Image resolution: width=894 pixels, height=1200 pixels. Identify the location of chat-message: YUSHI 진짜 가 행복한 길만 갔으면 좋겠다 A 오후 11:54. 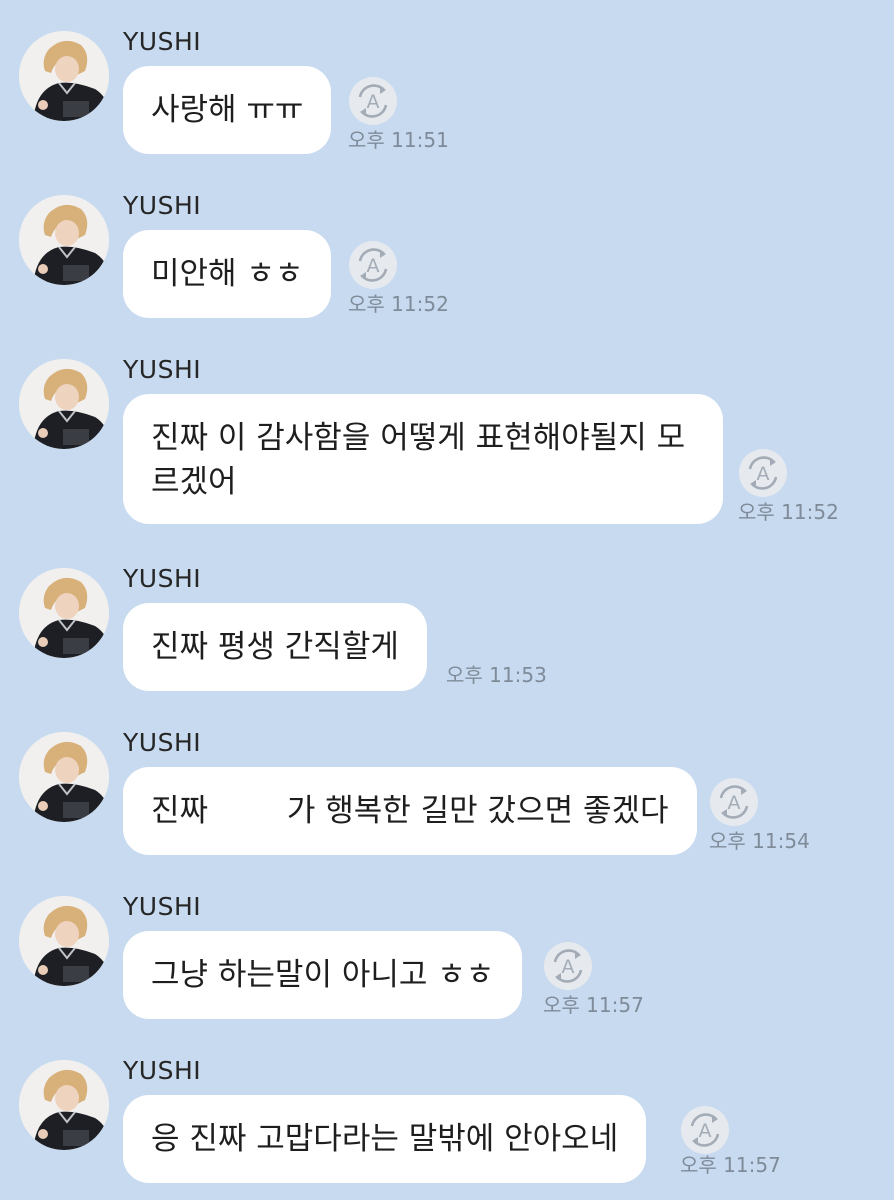
(447, 781).